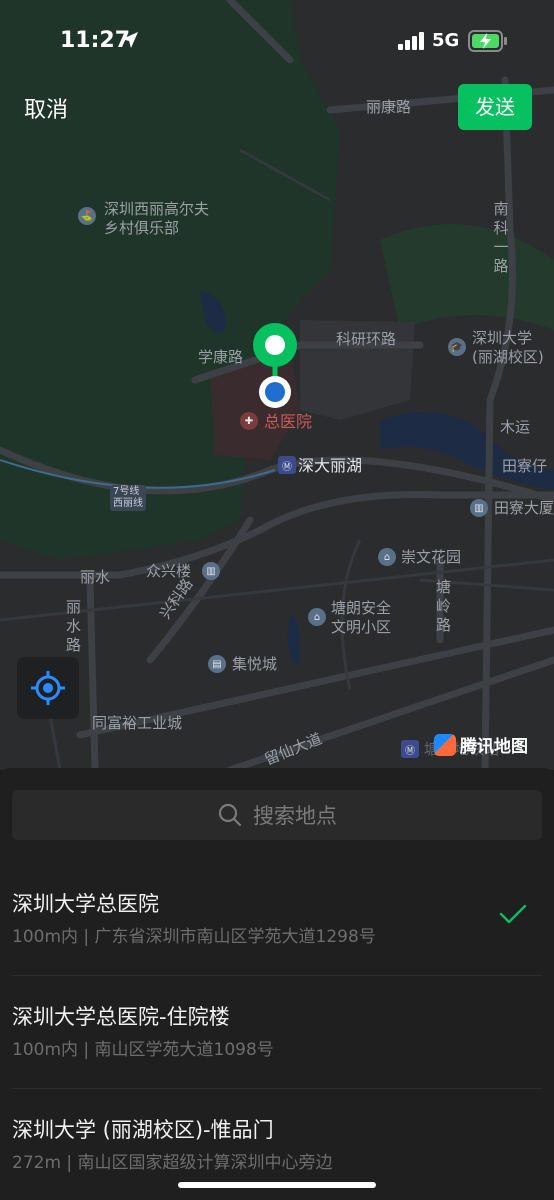 This screenshot has height=1200, width=554. What do you see at coordinates (95, 577) in the screenshot?
I see `map-label-lishui: 丽水` at bounding box center [95, 577].